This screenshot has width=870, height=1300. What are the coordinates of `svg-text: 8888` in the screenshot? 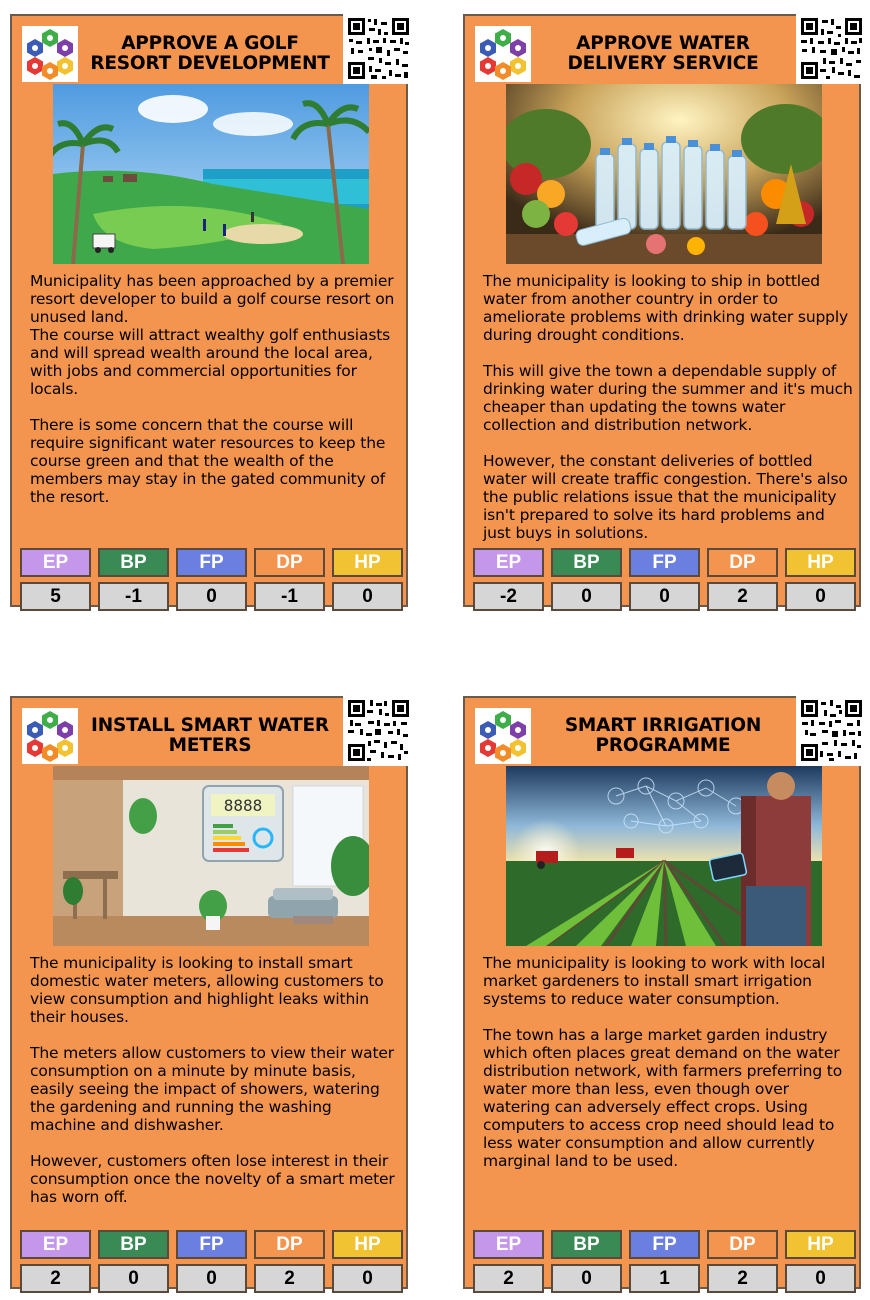 It's located at (243, 805).